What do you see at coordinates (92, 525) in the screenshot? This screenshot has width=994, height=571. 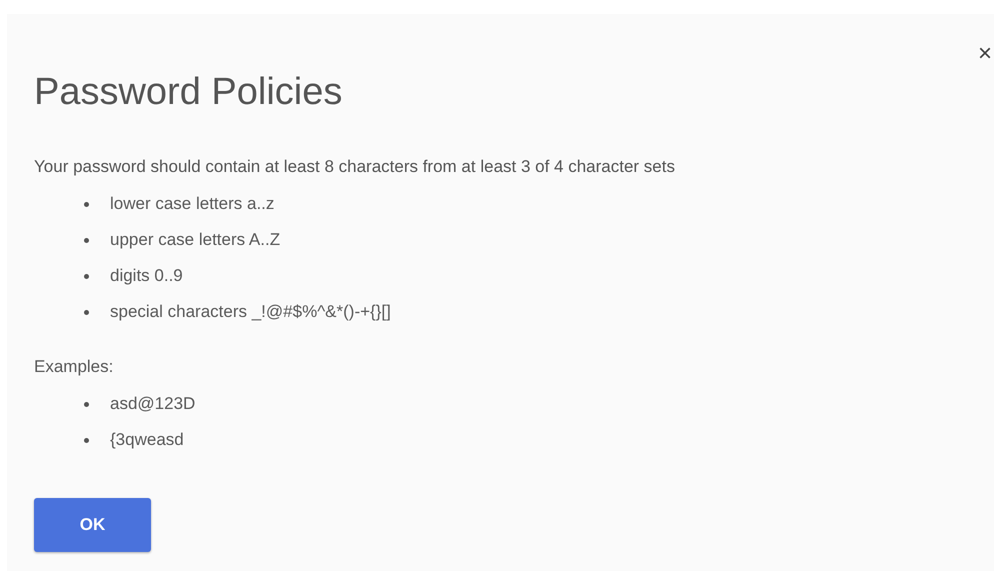 I see `ok-button: OK` at bounding box center [92, 525].